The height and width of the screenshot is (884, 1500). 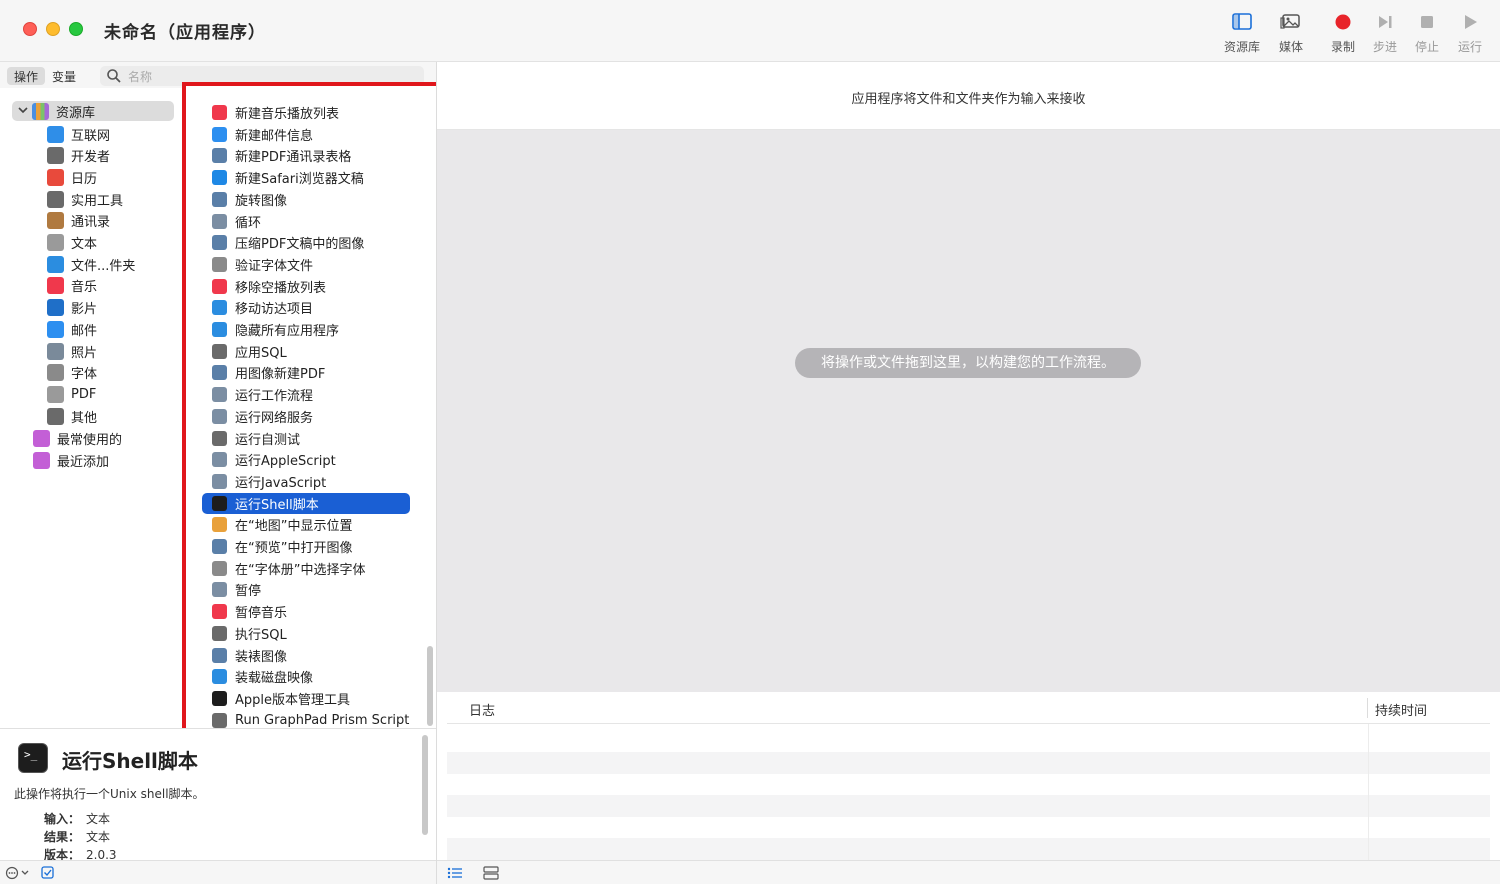 I want to click on window-title: 未命名（应用程序）, so click(x=185, y=33).